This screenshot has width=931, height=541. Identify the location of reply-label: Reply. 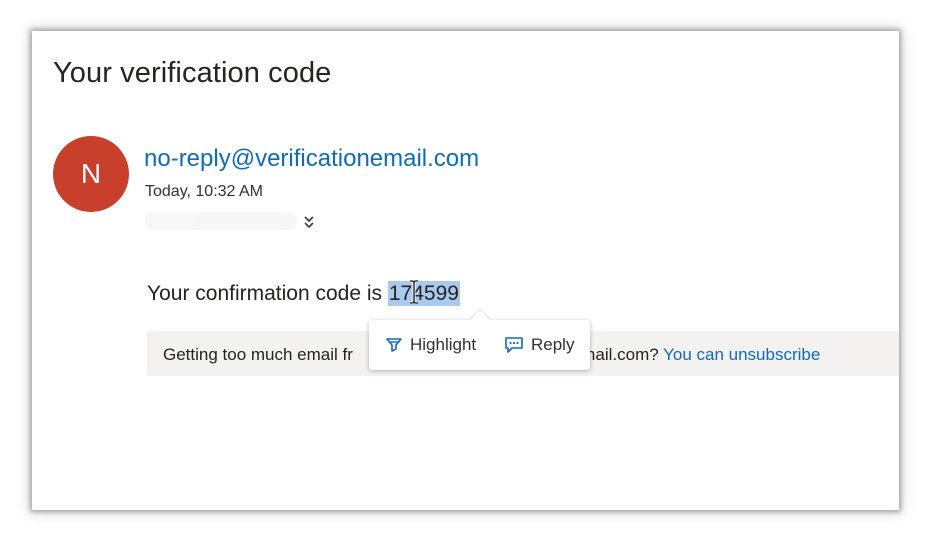
(553, 344).